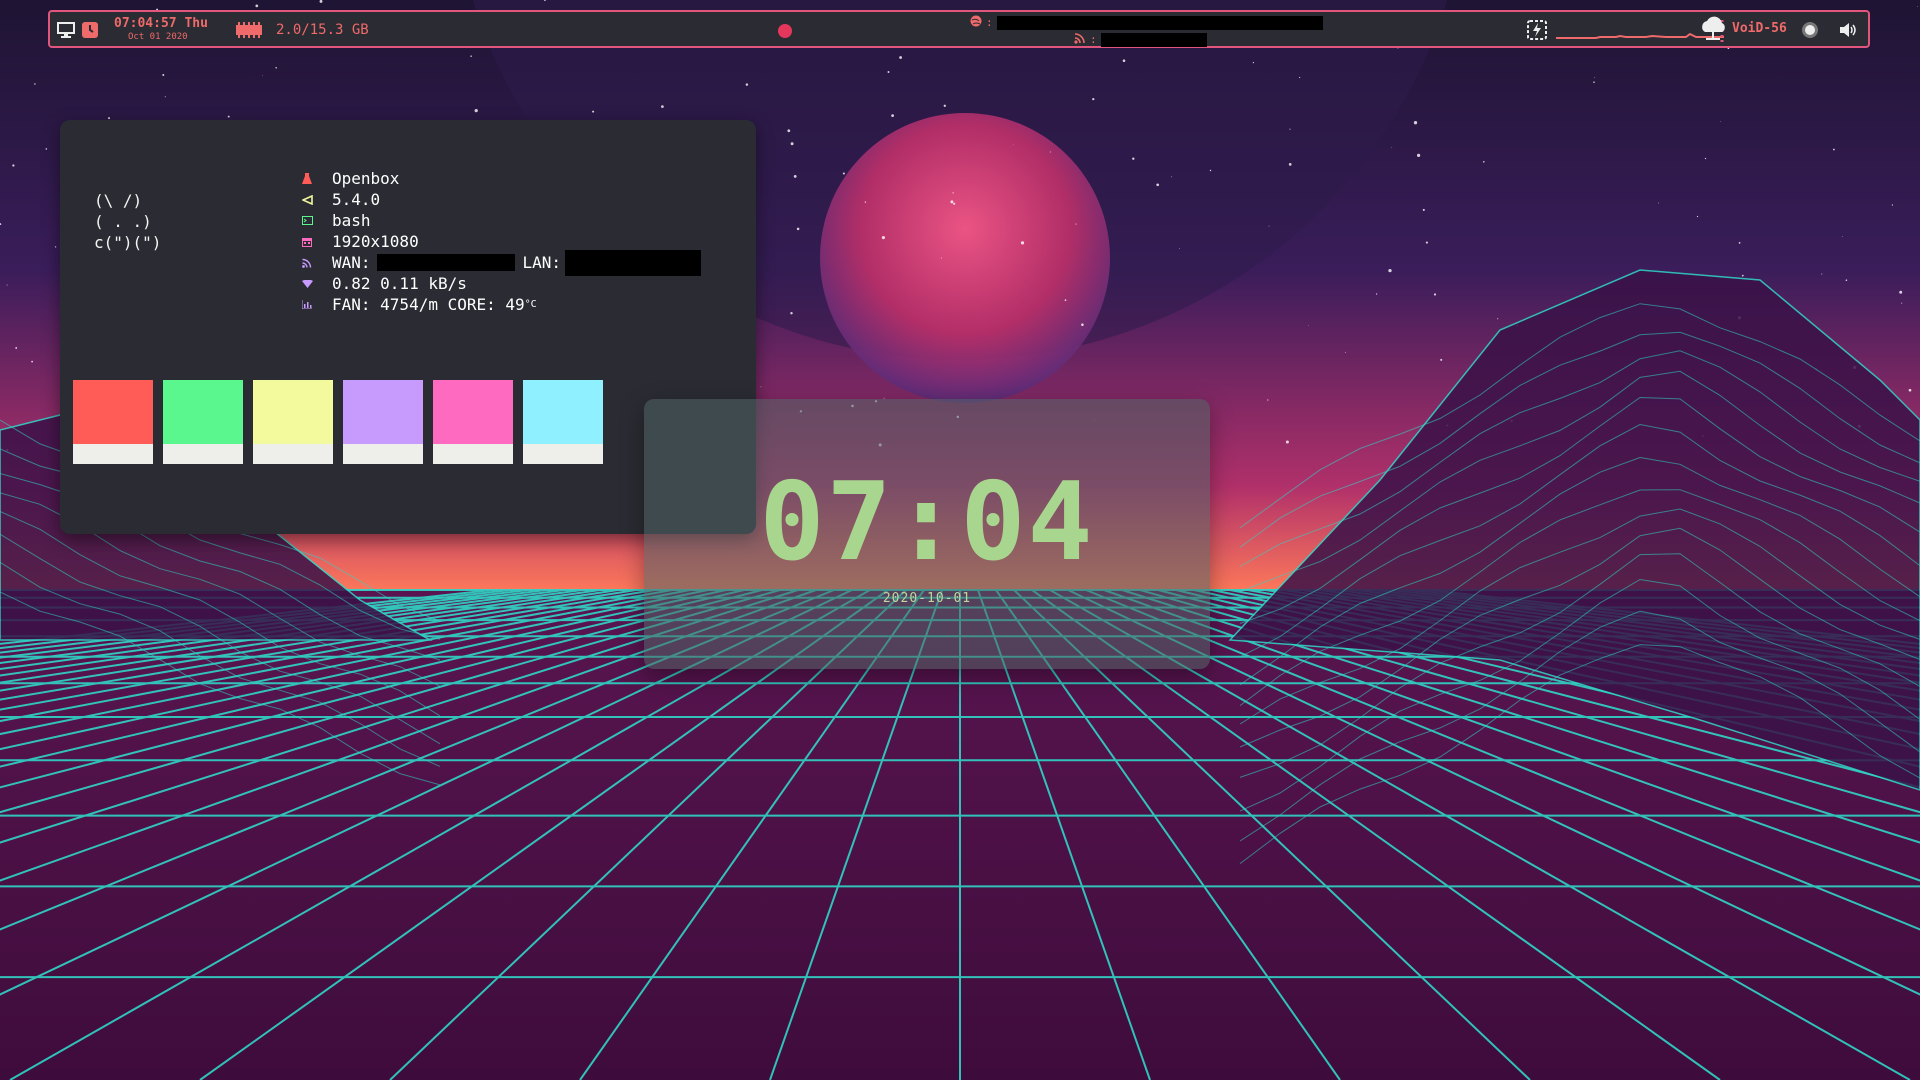 This screenshot has width=1920, height=1080. I want to click on color-palette, so click(338, 422).